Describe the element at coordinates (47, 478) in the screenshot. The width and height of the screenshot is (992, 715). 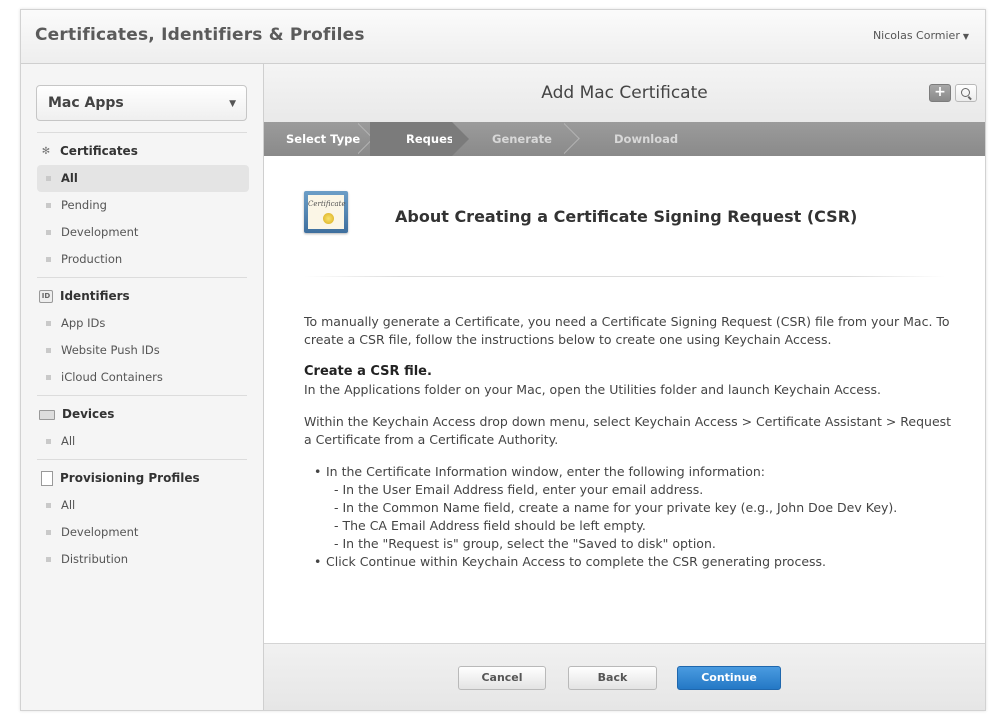
I see `document-icon` at that location.